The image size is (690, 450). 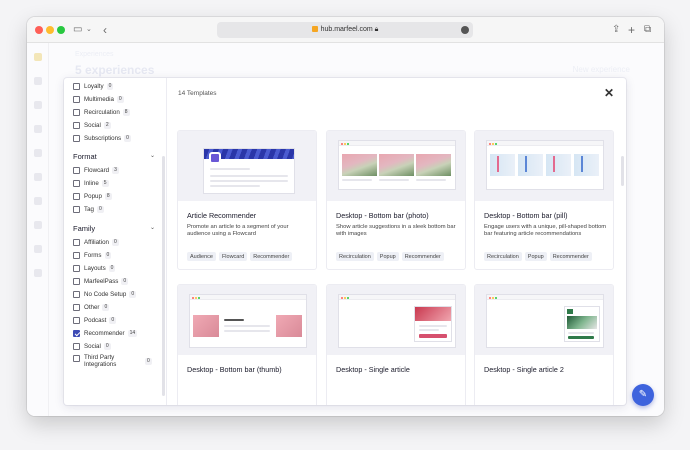 I want to click on minimize-window-button, so click(x=50, y=30).